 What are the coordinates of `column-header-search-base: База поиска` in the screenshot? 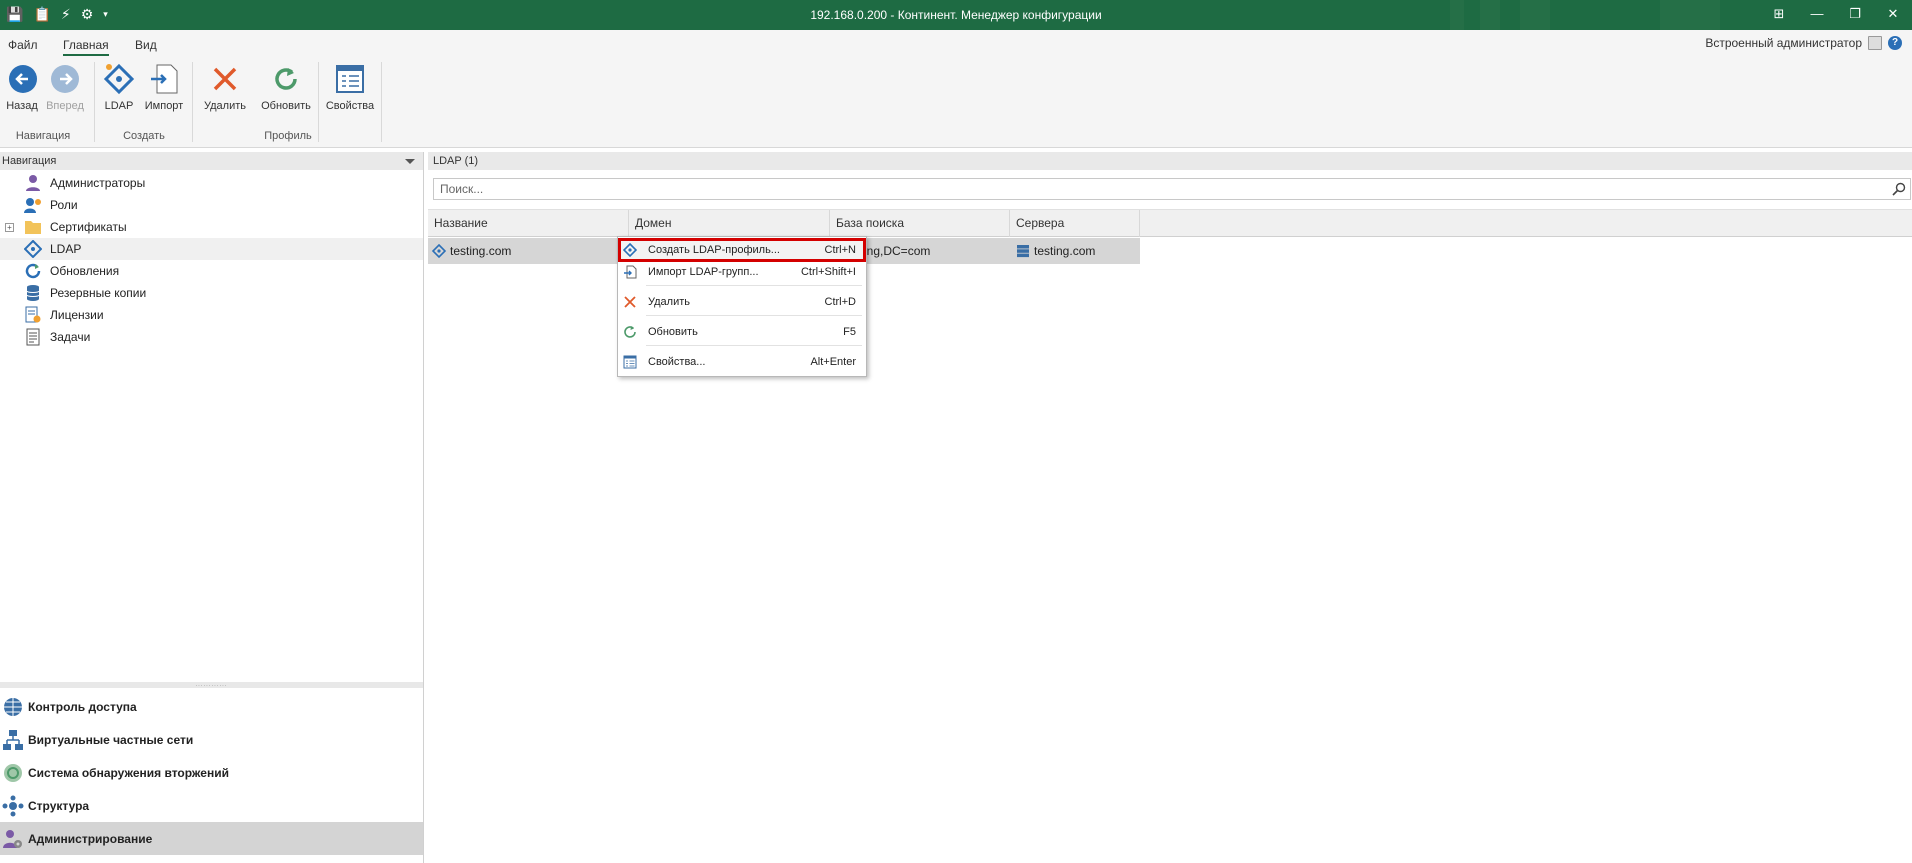 It's located at (920, 223).